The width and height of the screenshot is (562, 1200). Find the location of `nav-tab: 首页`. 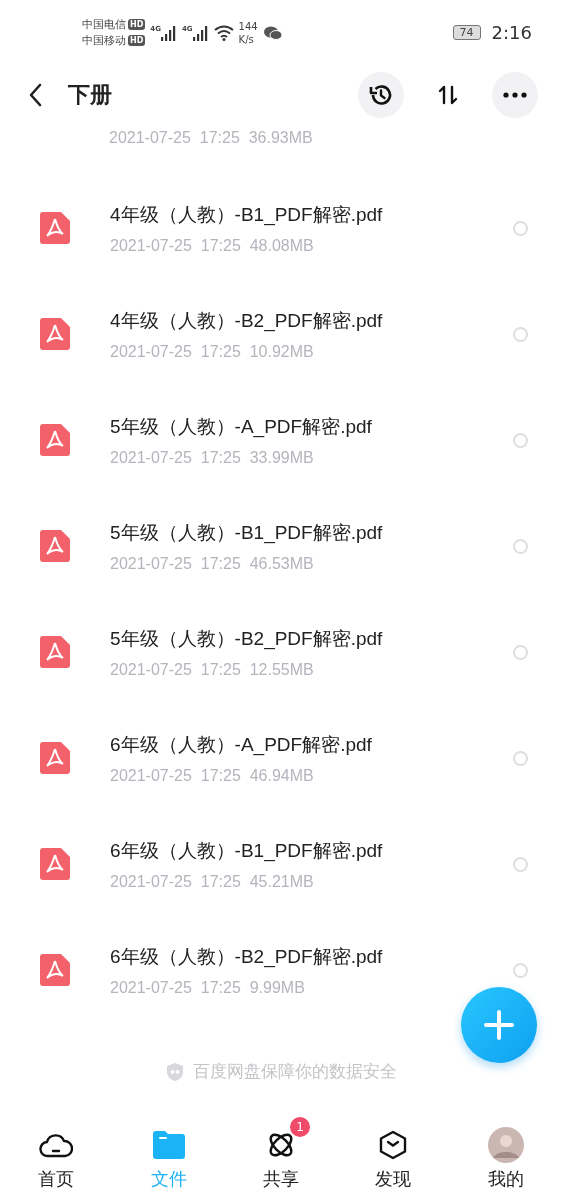

nav-tab: 首页 is located at coordinates (56, 1159).